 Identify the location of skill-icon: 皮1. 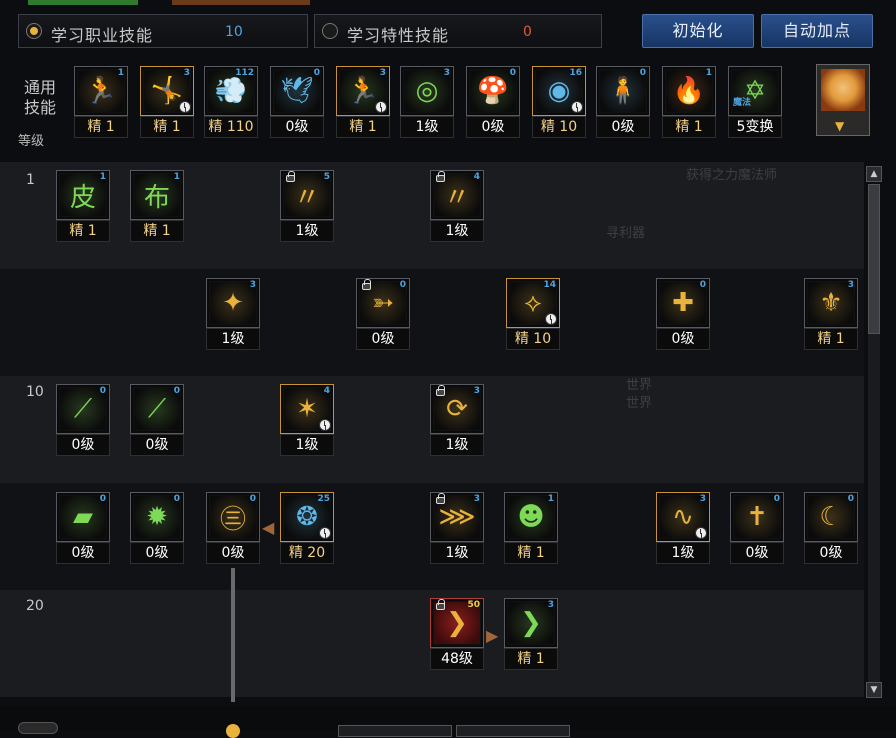
(83, 195).